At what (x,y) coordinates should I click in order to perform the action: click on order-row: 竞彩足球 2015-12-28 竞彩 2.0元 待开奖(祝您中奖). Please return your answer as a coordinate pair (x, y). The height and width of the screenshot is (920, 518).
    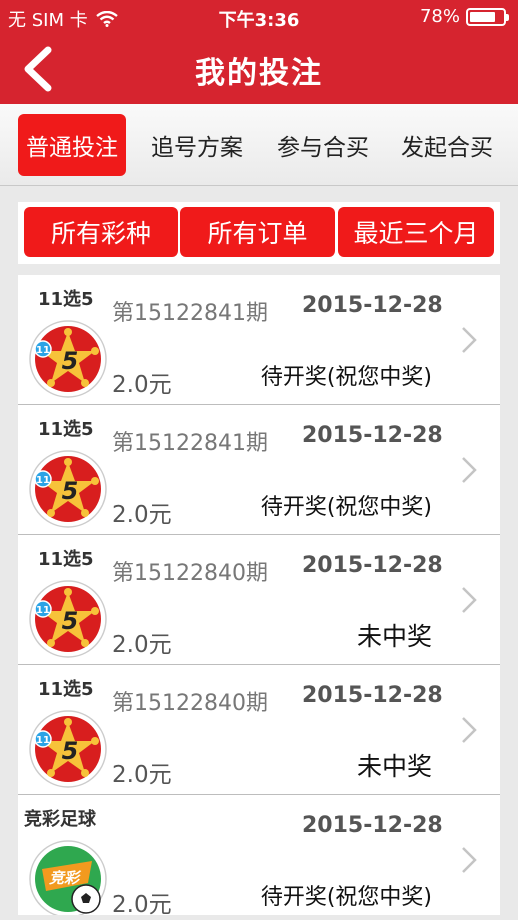
    Looking at the image, I should click on (259, 855).